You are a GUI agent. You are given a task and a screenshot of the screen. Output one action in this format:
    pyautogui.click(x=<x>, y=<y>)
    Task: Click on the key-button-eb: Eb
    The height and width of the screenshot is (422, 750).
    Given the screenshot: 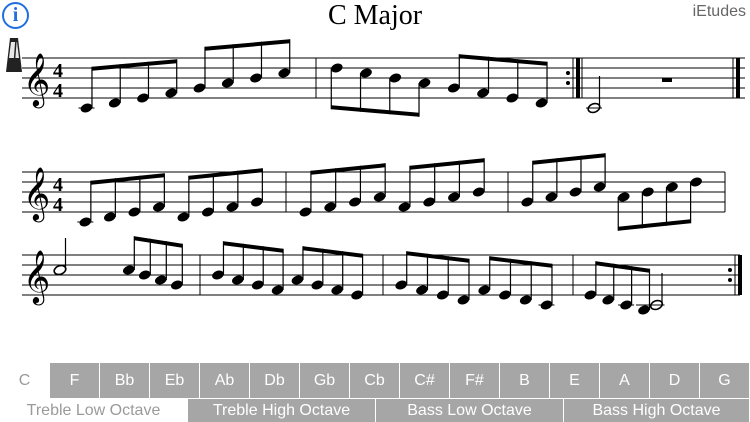 What is the action you would take?
    pyautogui.click(x=175, y=380)
    